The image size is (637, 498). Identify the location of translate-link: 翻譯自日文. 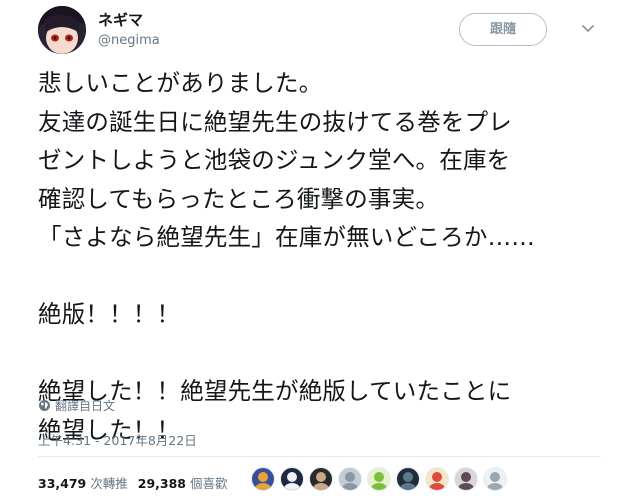
(76, 405).